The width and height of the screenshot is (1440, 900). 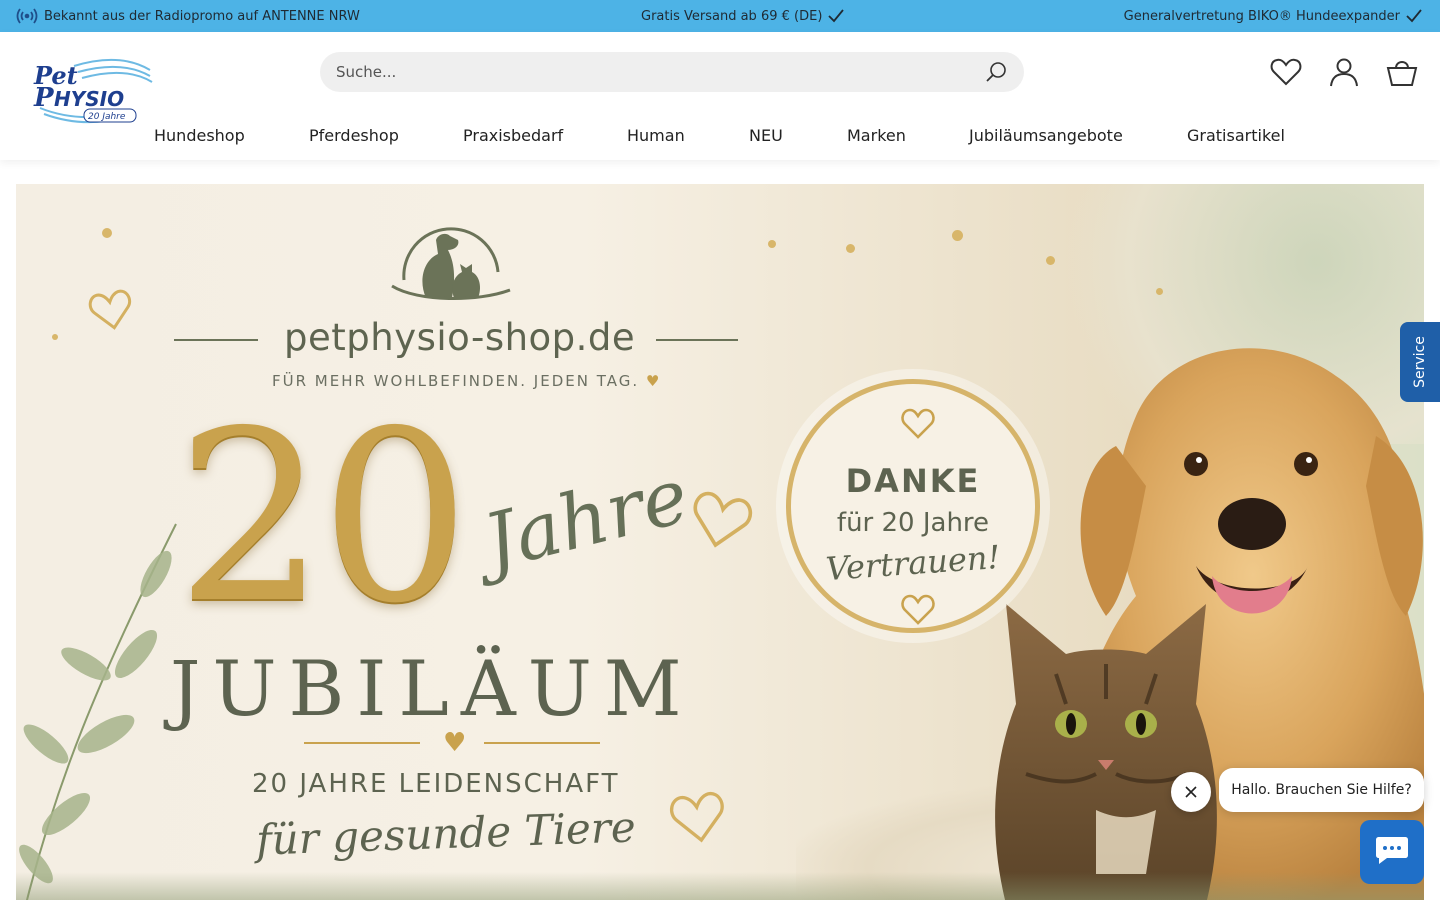 I want to click on svg-text: HYSIO, so click(x=89, y=99).